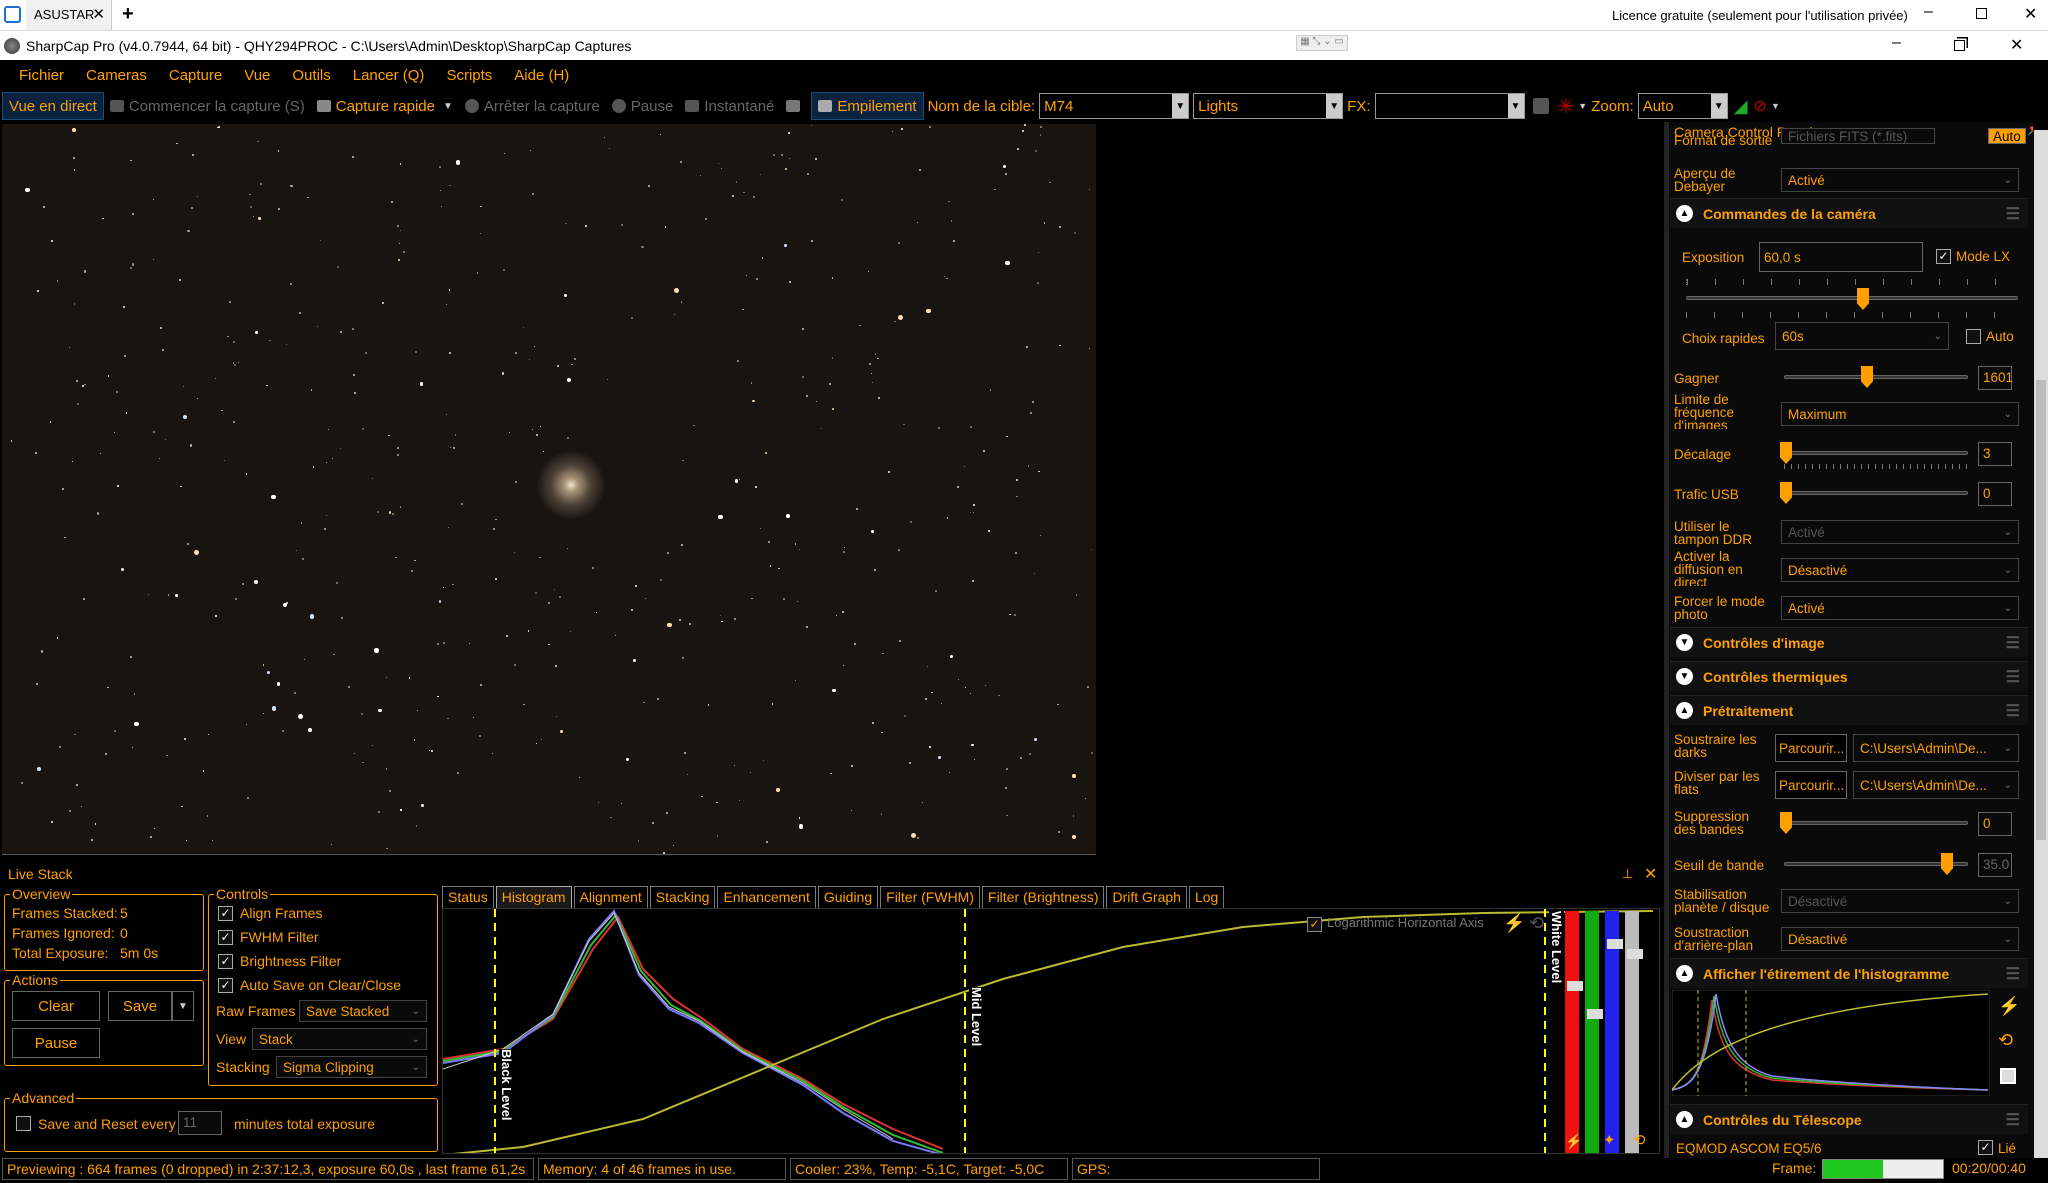  What do you see at coordinates (1609, 1140) in the screenshot?
I see `channel-star-icon: ✦` at bounding box center [1609, 1140].